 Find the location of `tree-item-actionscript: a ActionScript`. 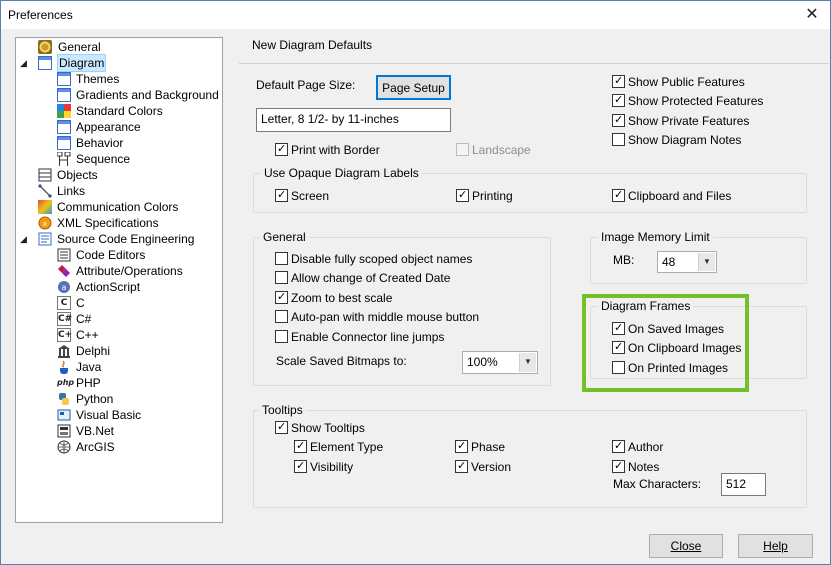

tree-item-actionscript: a ActionScript is located at coordinates (137, 287).